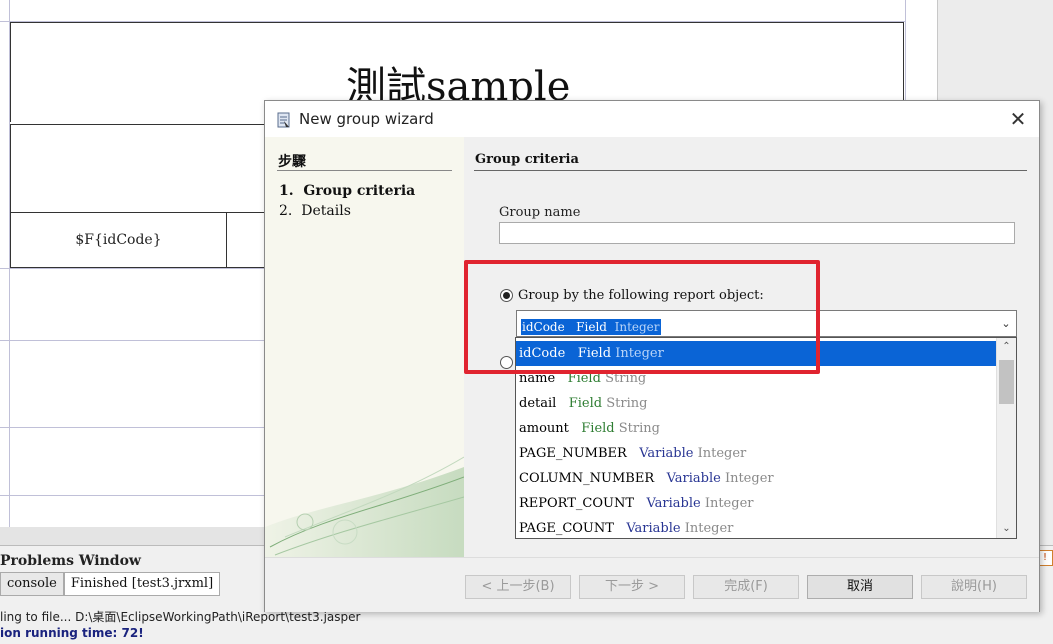 This screenshot has width=1053, height=644. What do you see at coordinates (518, 587) in the screenshot?
I see `back-button: < 上一步(B)` at bounding box center [518, 587].